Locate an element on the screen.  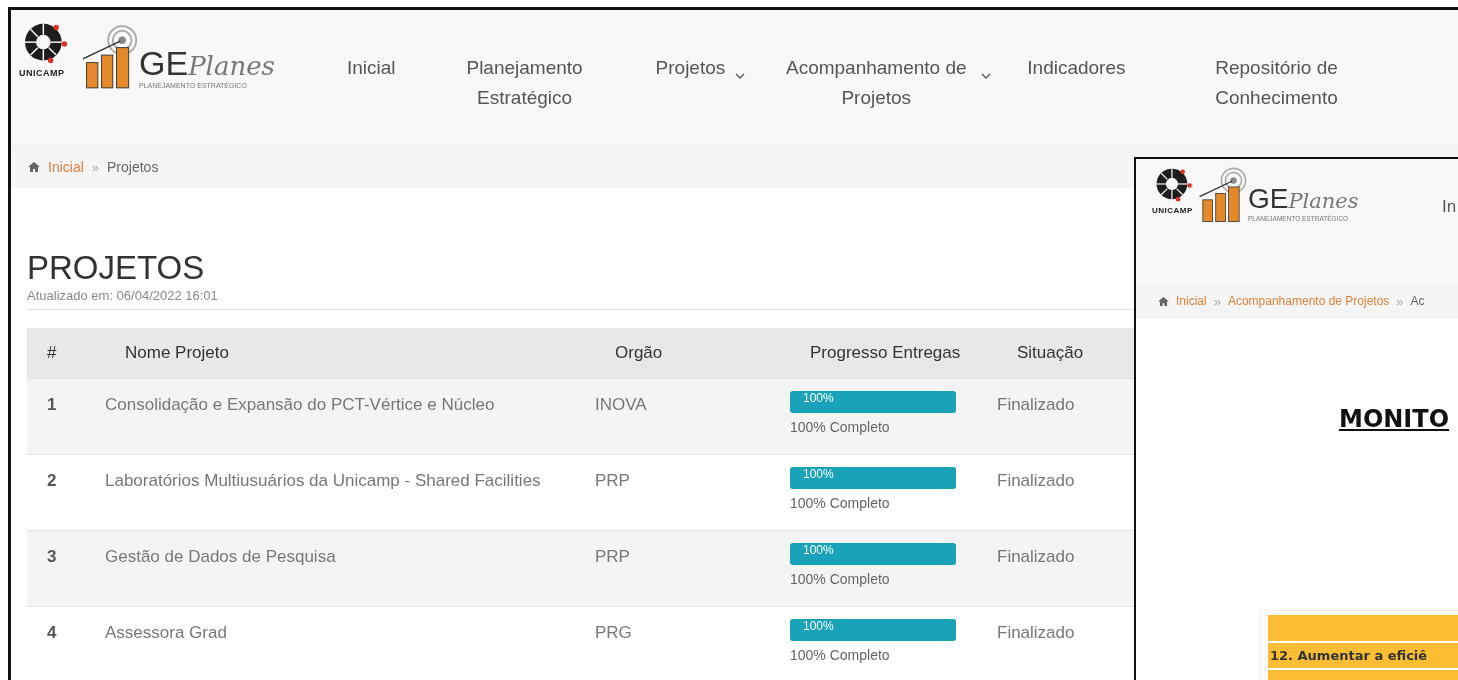
column-header: Nome Projeto is located at coordinates (177, 353).